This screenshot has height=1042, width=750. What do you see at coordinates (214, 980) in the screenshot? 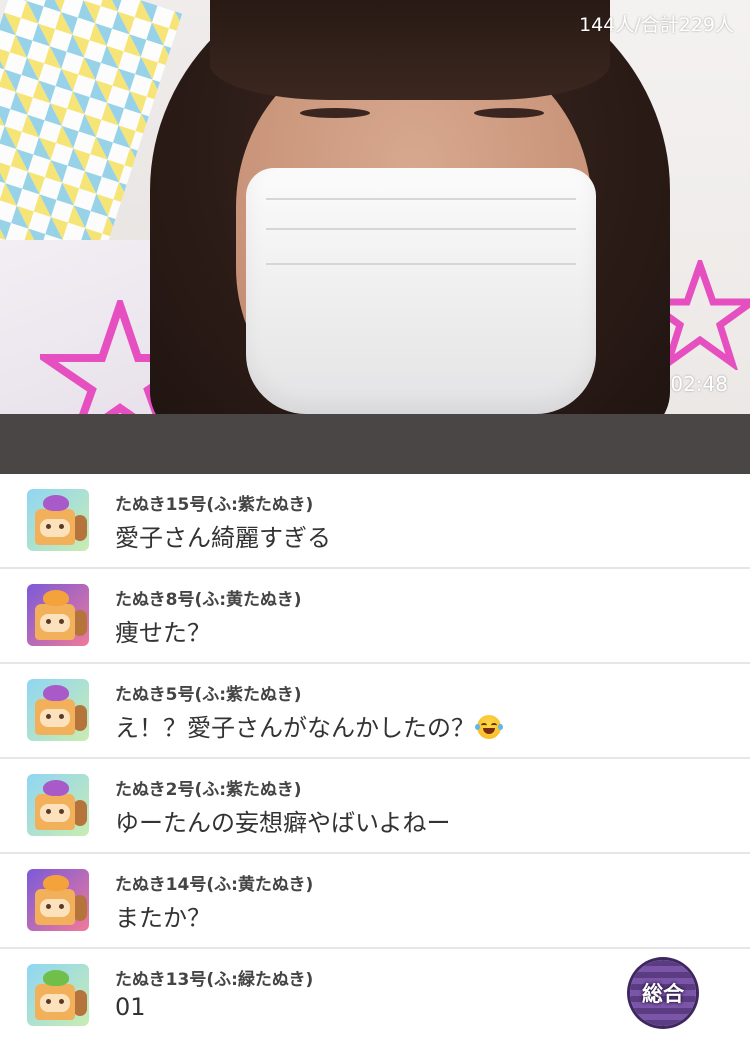
I see `comment-author: たぬき13号(ふ:緑たぬき)` at bounding box center [214, 980].